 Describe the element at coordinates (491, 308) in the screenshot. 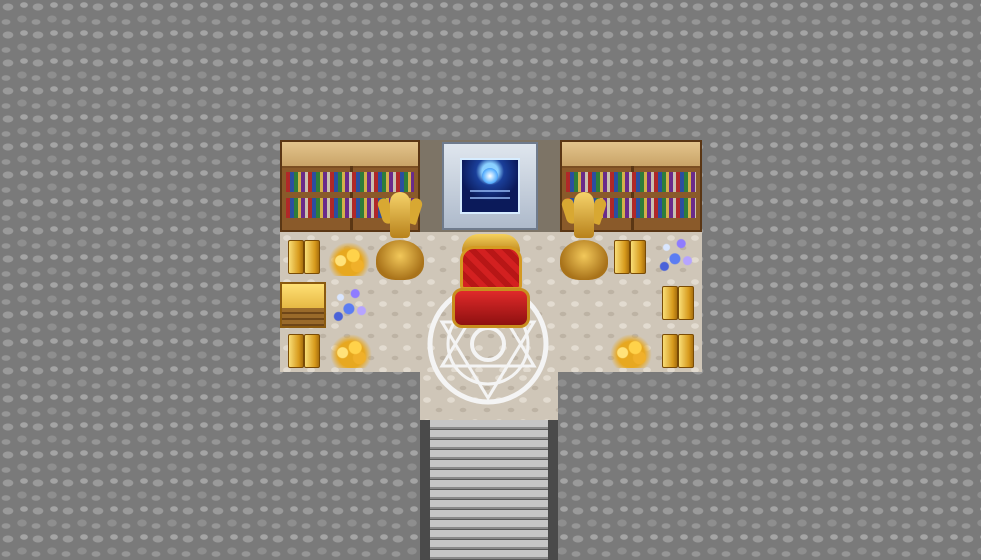

I see `throne-seat` at that location.